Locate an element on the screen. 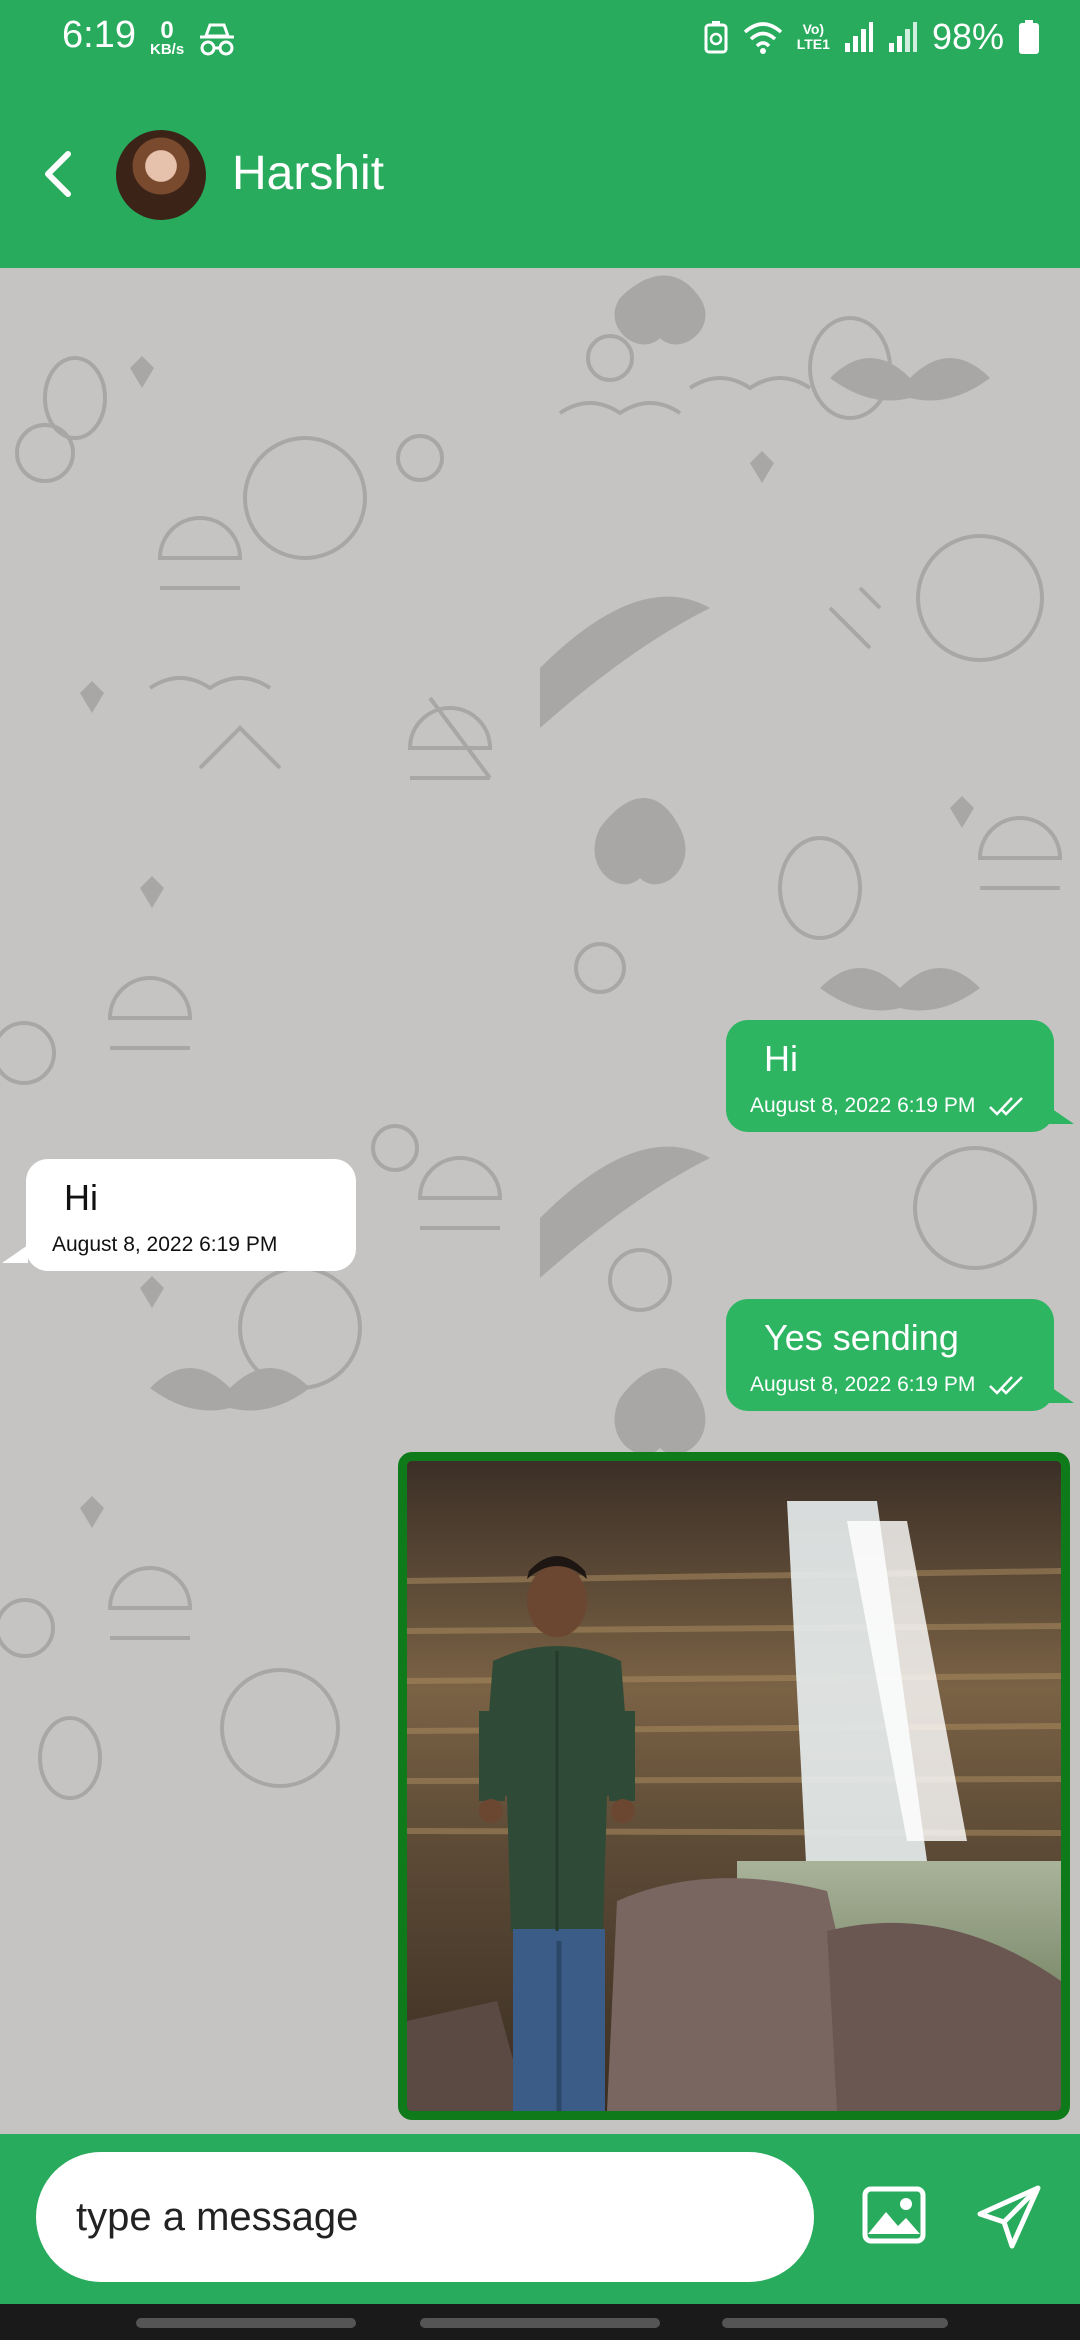  chat-header: Harshit is located at coordinates (540, 174).